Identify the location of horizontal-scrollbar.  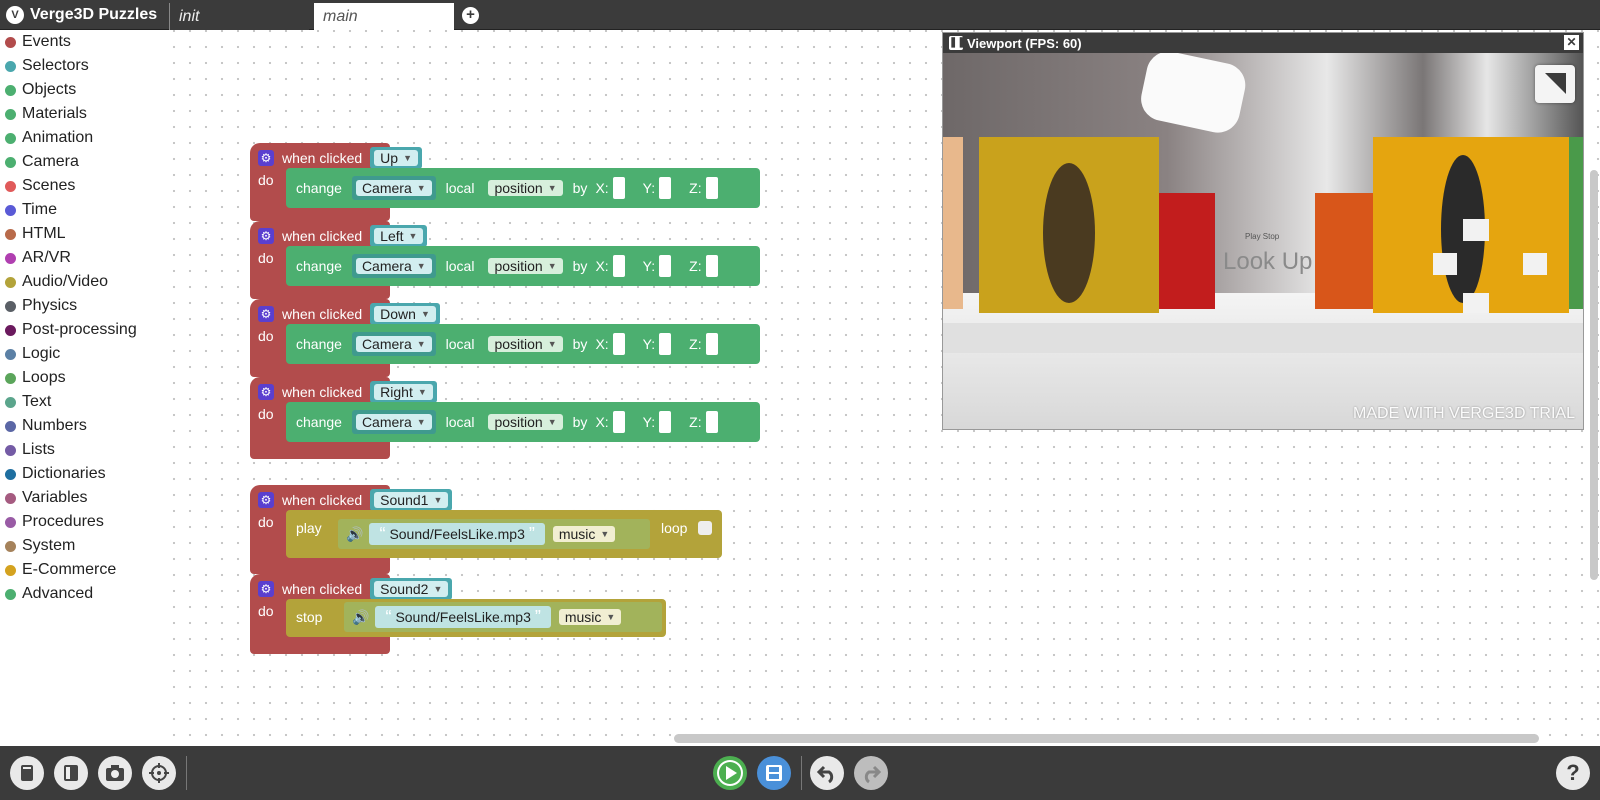
(1106, 738).